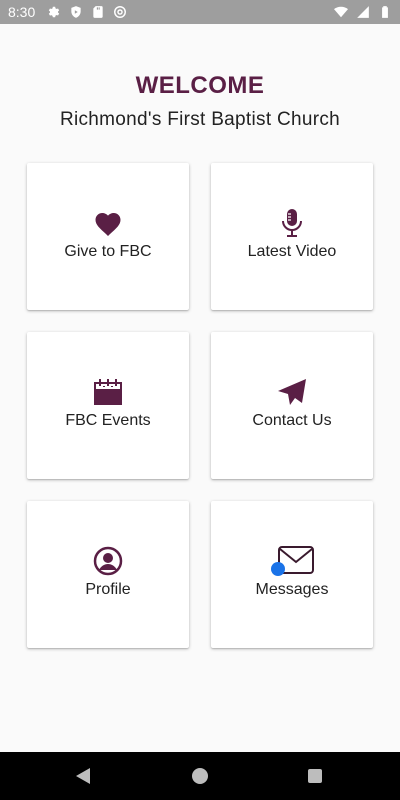 The width and height of the screenshot is (400, 800). What do you see at coordinates (98, 12) in the screenshot?
I see `sd-card-icon` at bounding box center [98, 12].